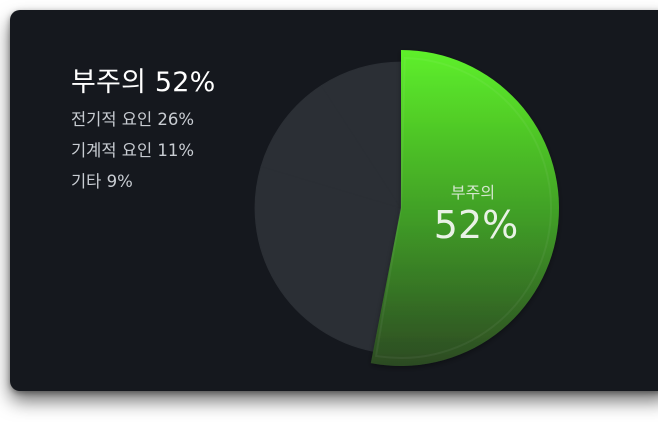 Image resolution: width=658 pixels, height=422 pixels. Describe the element at coordinates (476, 225) in the screenshot. I see `center-label-value: 52%` at that location.